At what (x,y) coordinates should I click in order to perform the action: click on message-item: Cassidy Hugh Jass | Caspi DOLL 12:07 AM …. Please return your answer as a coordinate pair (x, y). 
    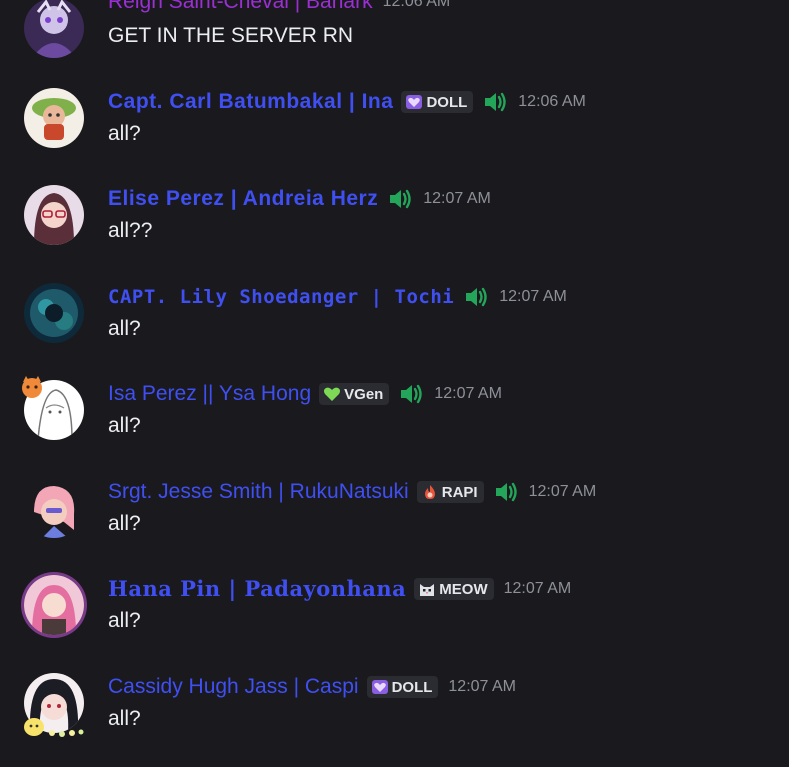
    Looking at the image, I should click on (394, 719).